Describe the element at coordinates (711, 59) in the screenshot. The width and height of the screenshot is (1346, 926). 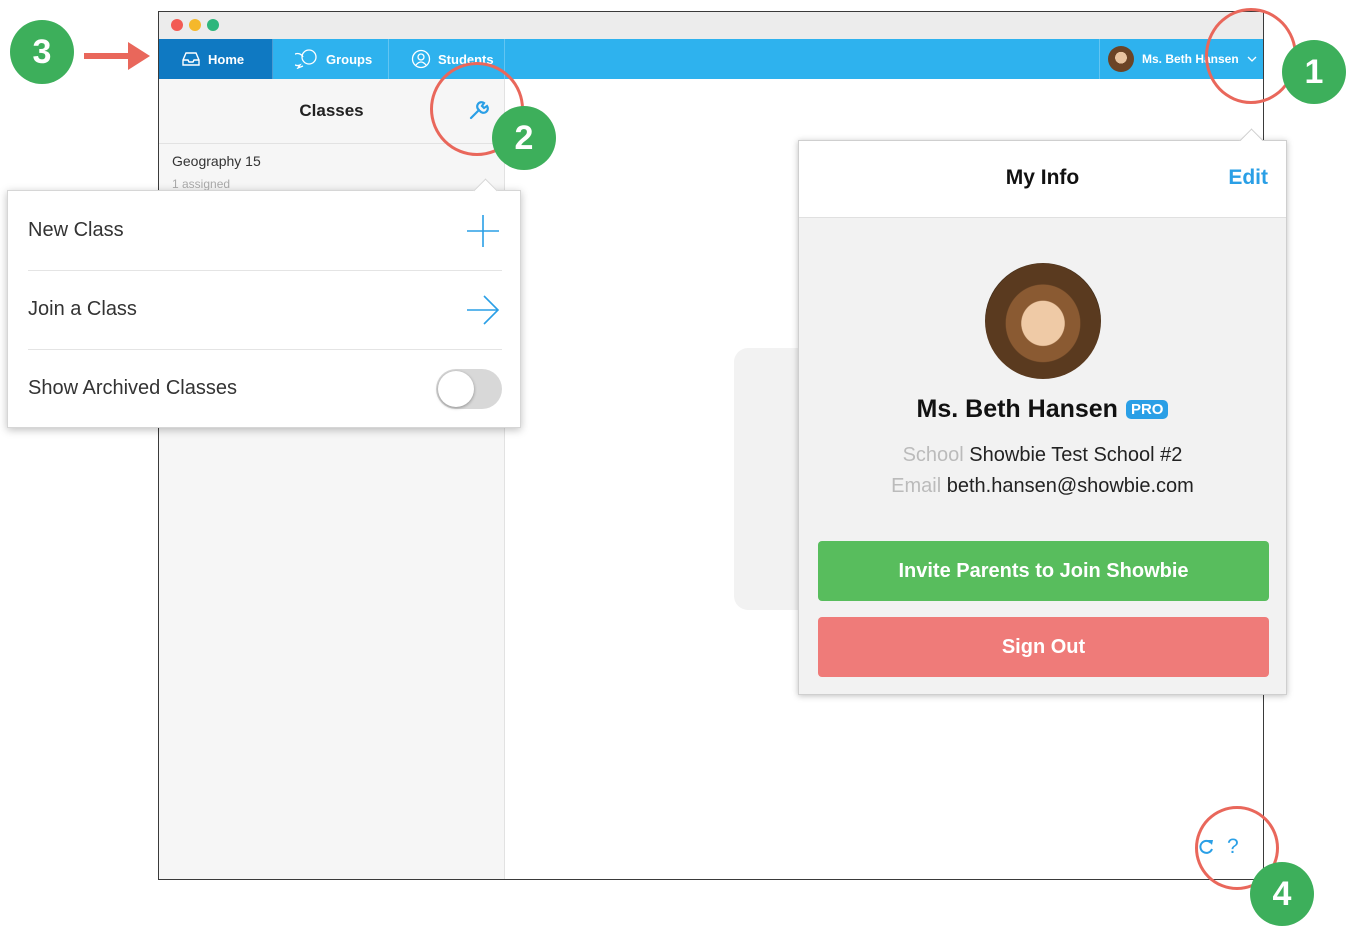
I see `top-nav-bar: Home Groups Students Ms. Beth Hansen` at that location.